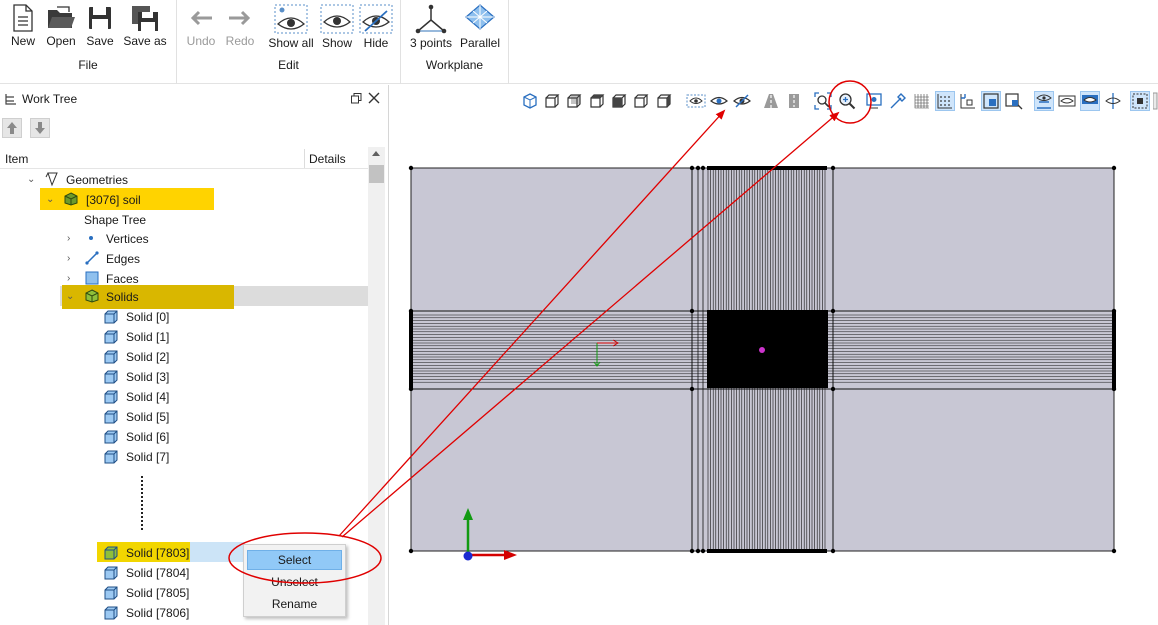 The width and height of the screenshot is (1158, 625). I want to click on right-view-button, so click(664, 101).